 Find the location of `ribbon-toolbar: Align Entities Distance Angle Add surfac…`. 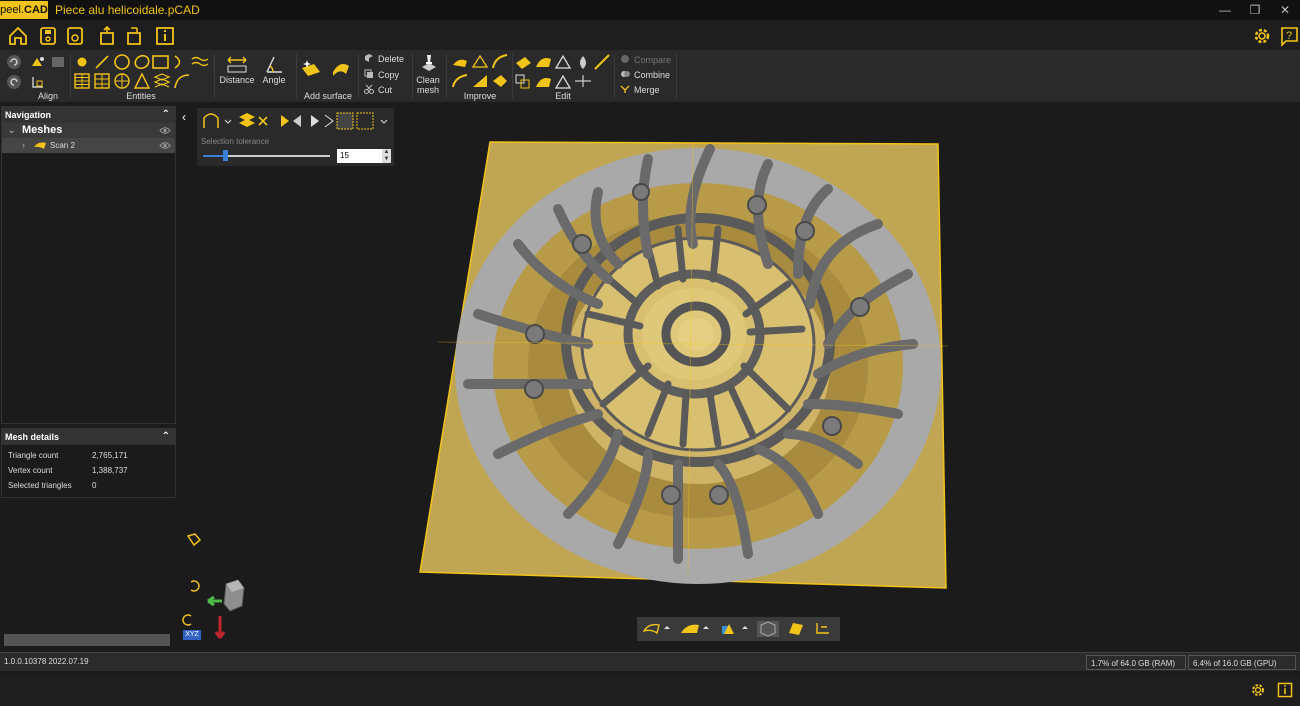

ribbon-toolbar: Align Entities Distance Angle Add surfac… is located at coordinates (650, 76).